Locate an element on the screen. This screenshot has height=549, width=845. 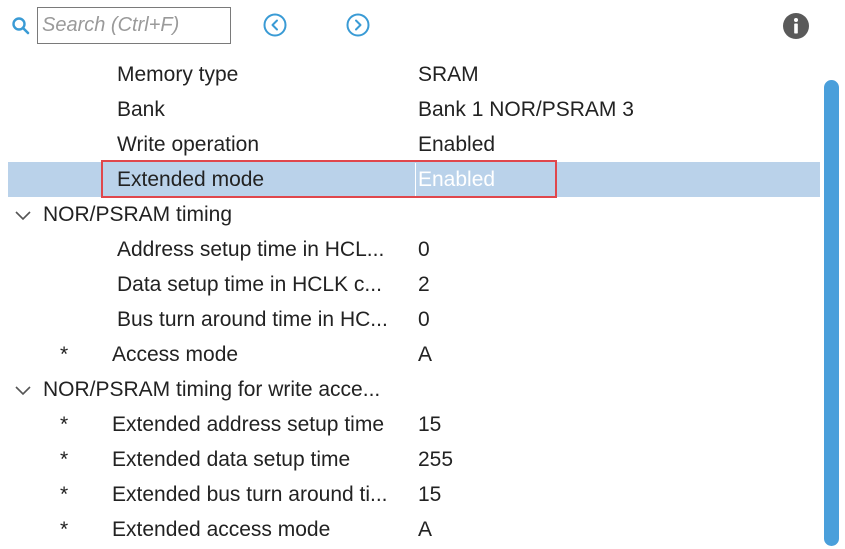
property-name: Bank is located at coordinates (141, 109).